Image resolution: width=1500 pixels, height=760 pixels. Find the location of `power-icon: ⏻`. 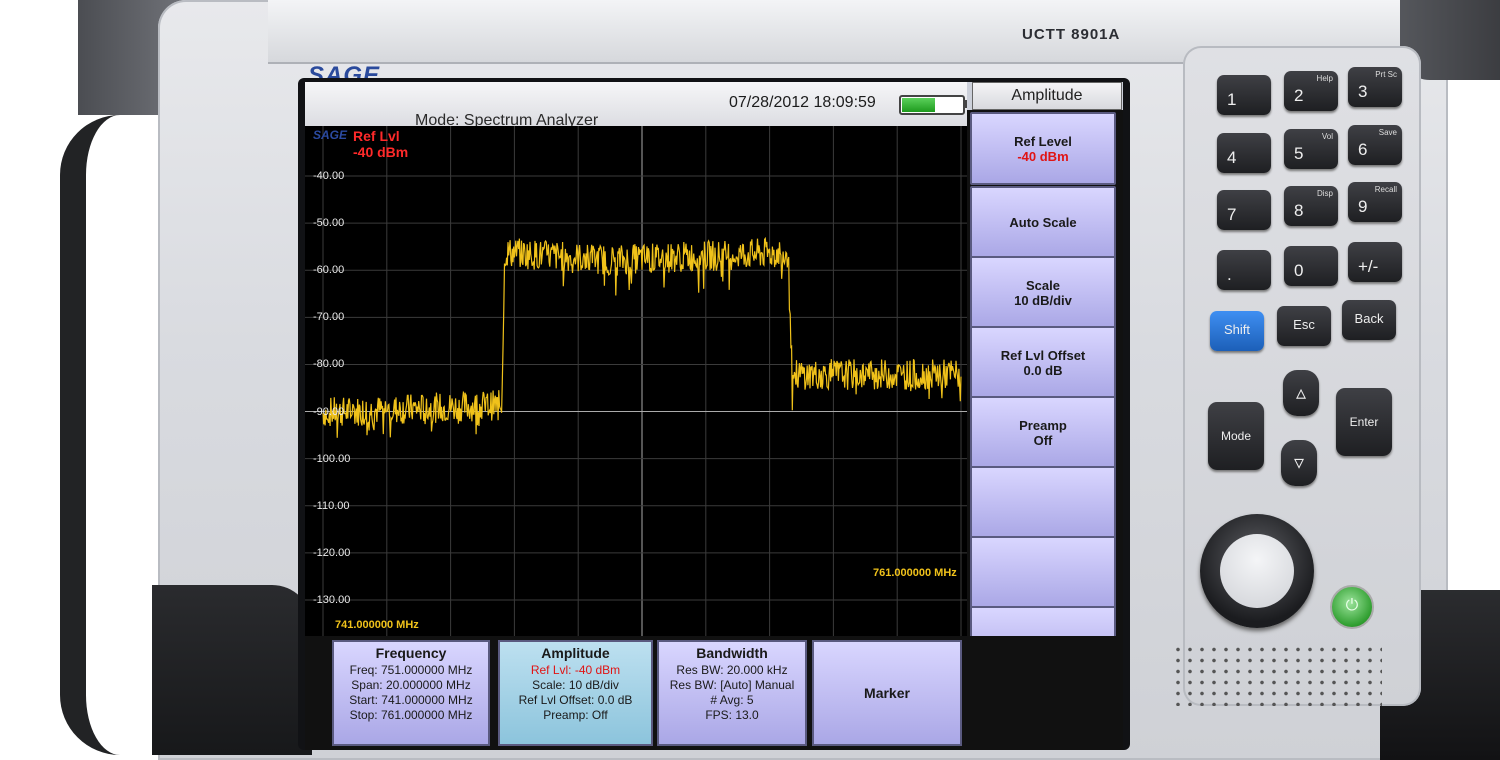

power-icon: ⏻ is located at coordinates (1352, 607).